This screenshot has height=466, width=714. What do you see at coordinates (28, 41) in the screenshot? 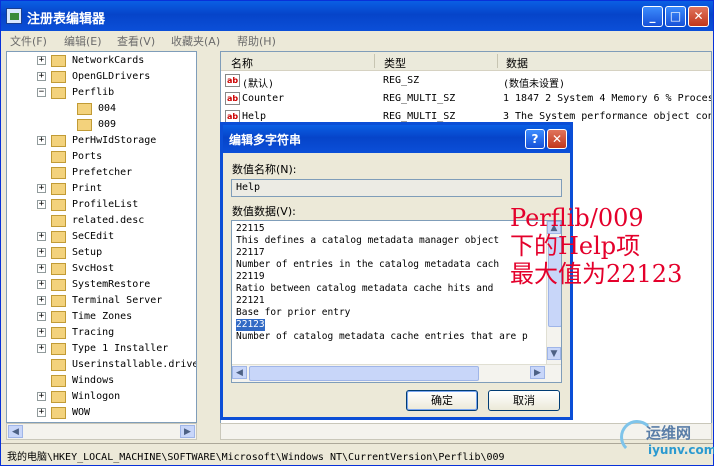
I see `menu-file: 文件(F)` at bounding box center [28, 41].